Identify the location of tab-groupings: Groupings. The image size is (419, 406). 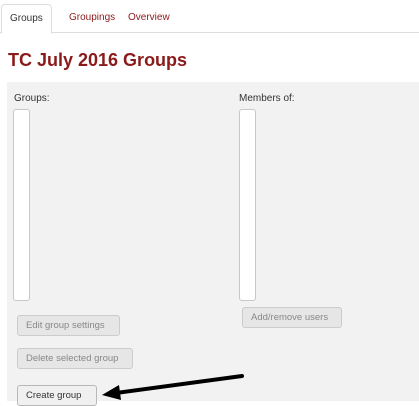
(92, 18).